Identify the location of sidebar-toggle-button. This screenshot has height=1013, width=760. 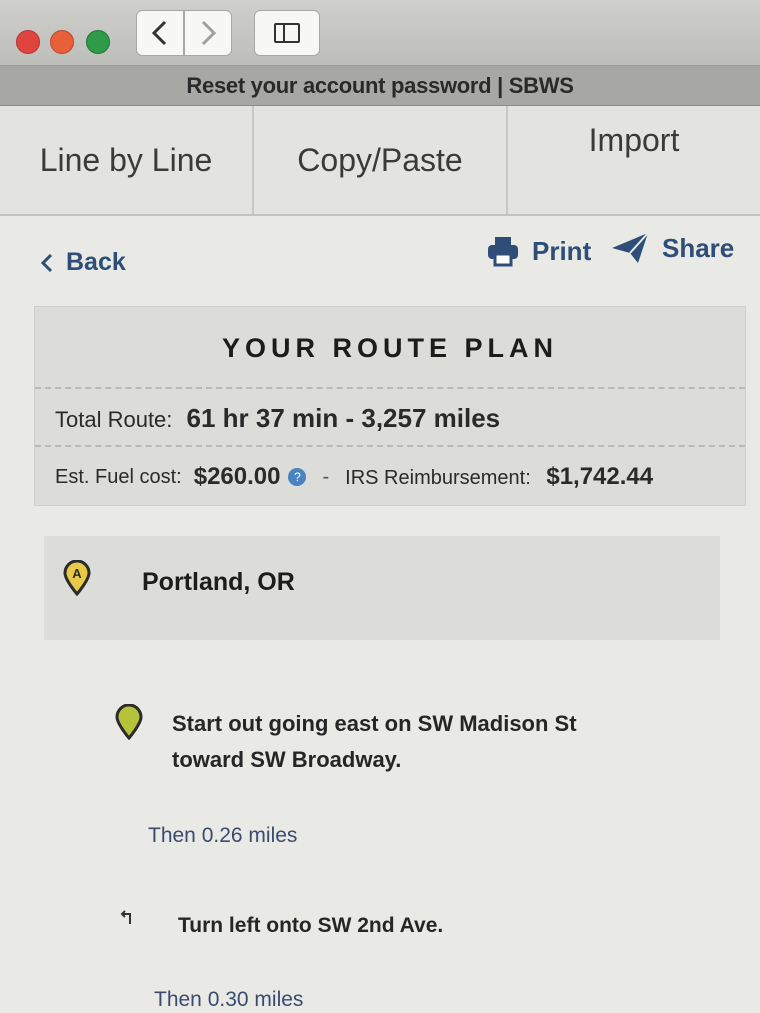
(287, 33).